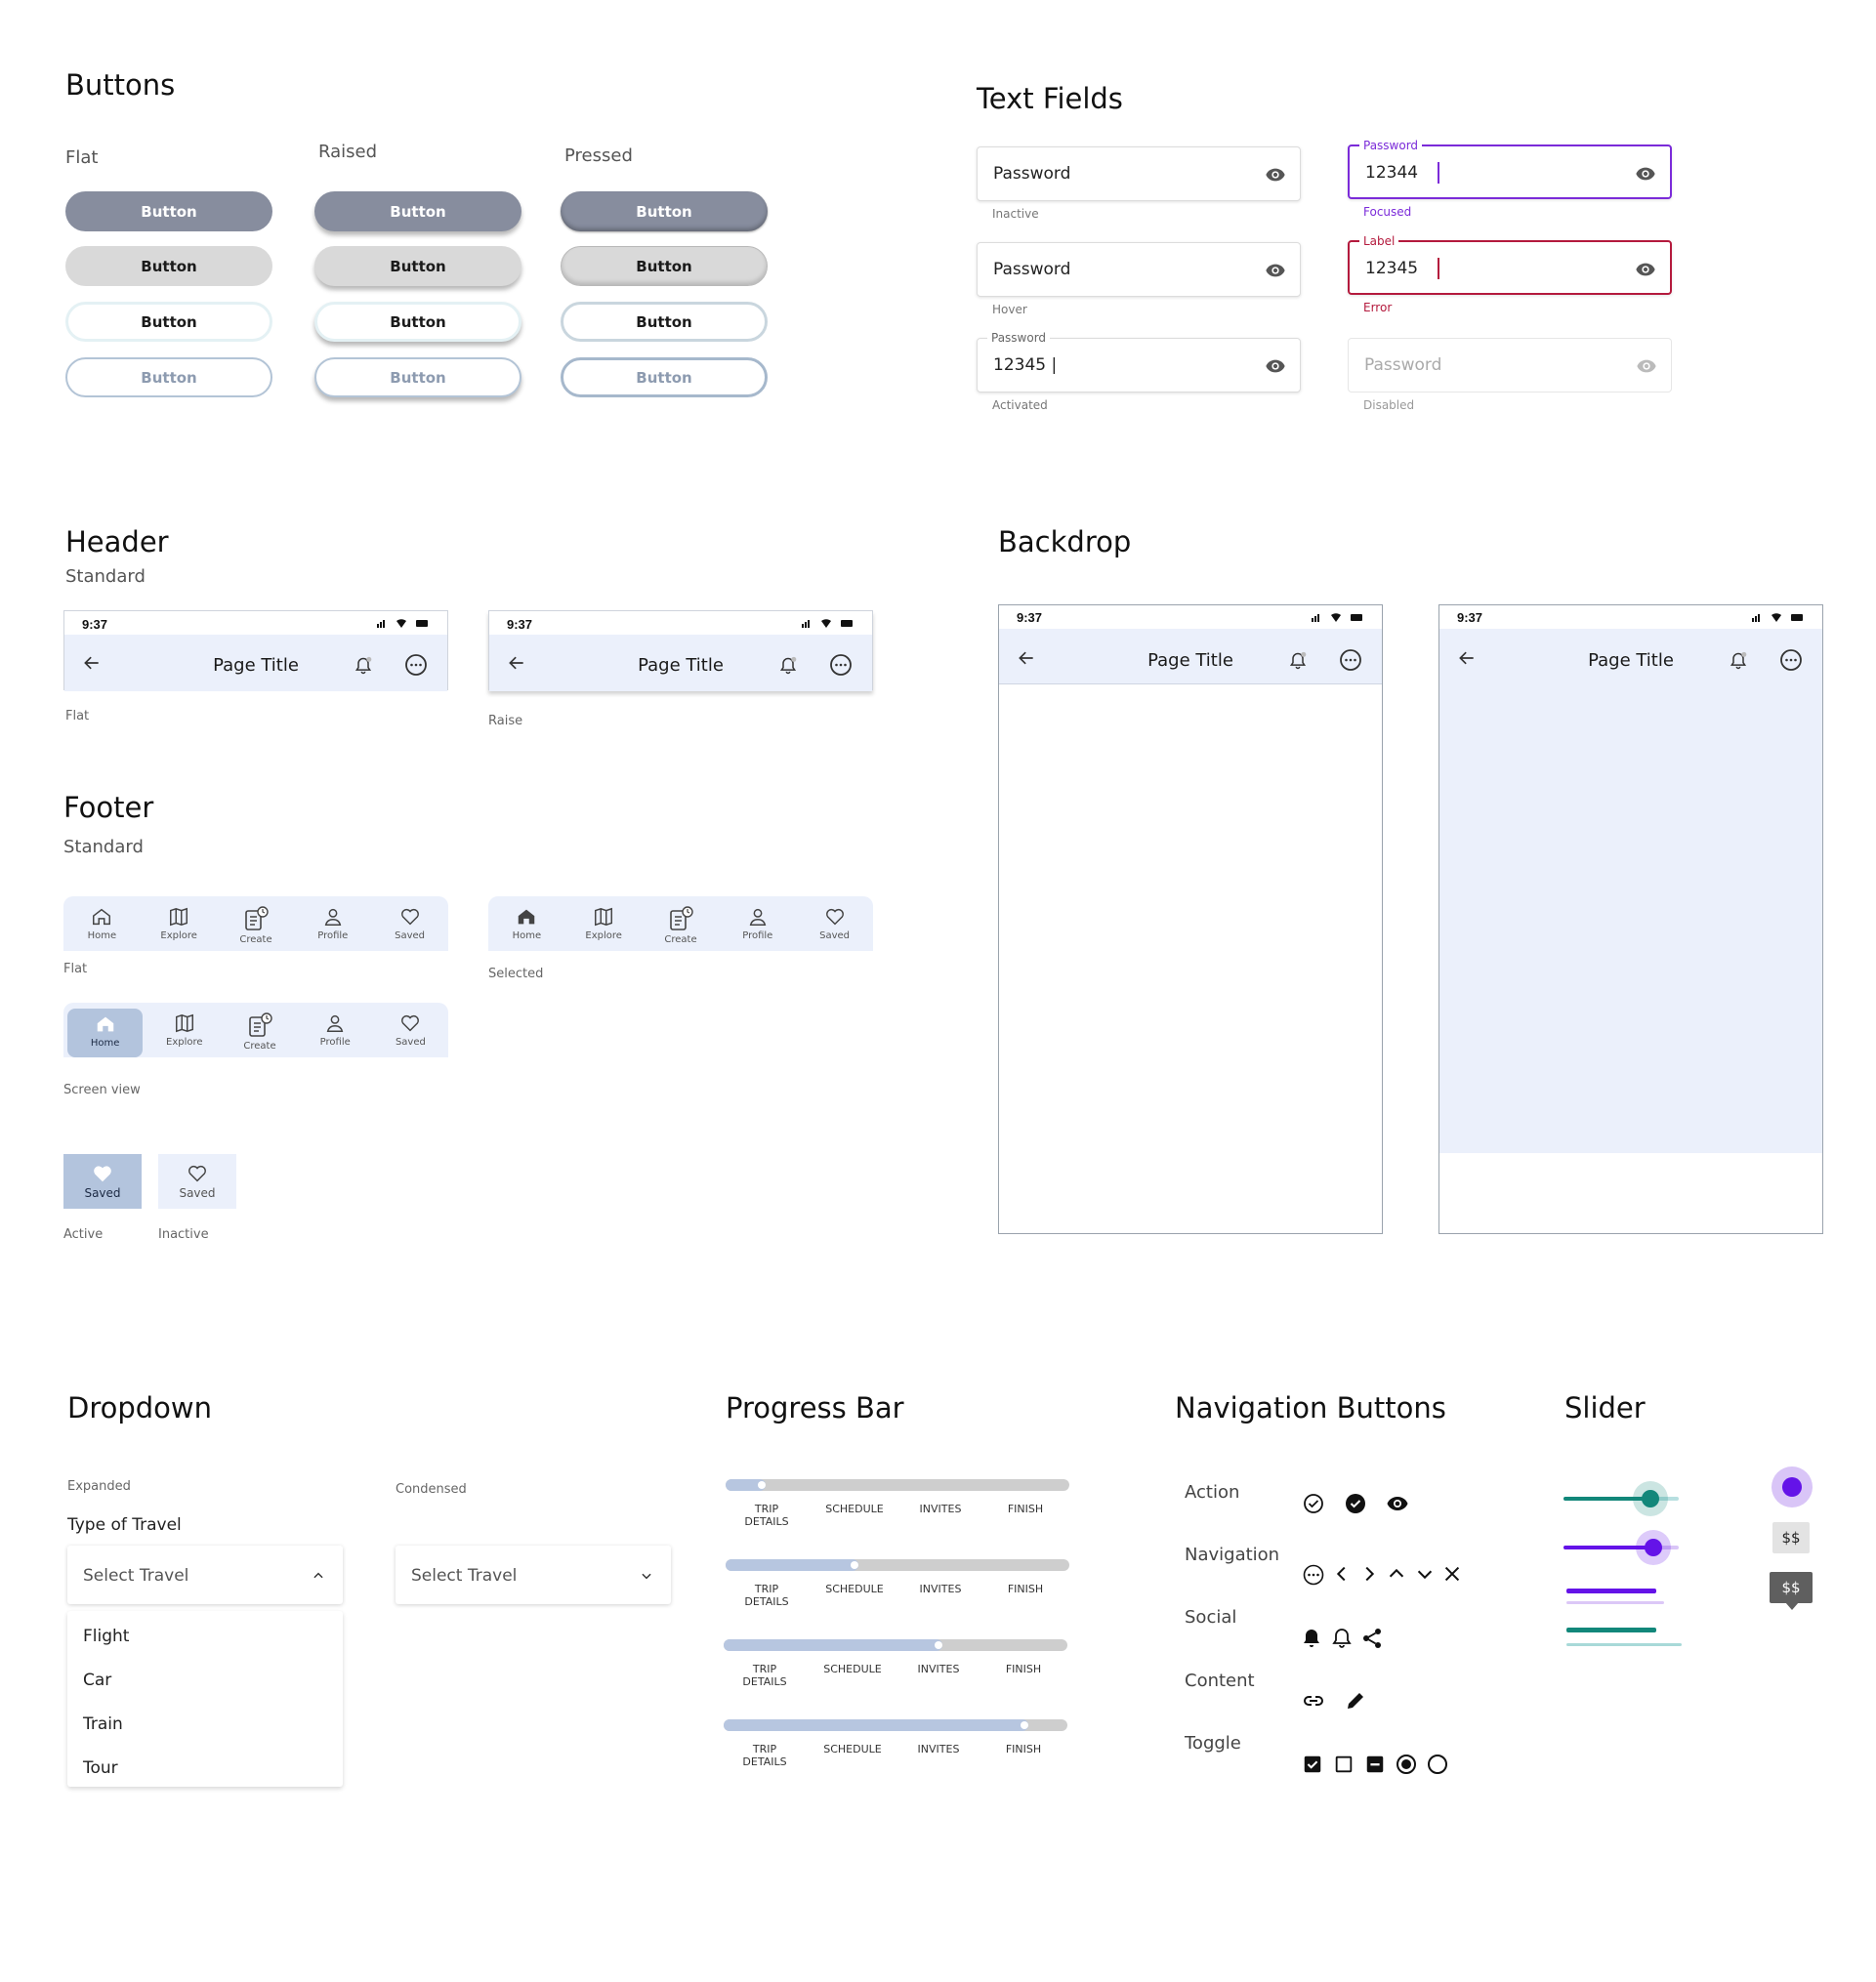  Describe the element at coordinates (1437, 1765) in the screenshot. I see `radio-unselected-icon` at that location.